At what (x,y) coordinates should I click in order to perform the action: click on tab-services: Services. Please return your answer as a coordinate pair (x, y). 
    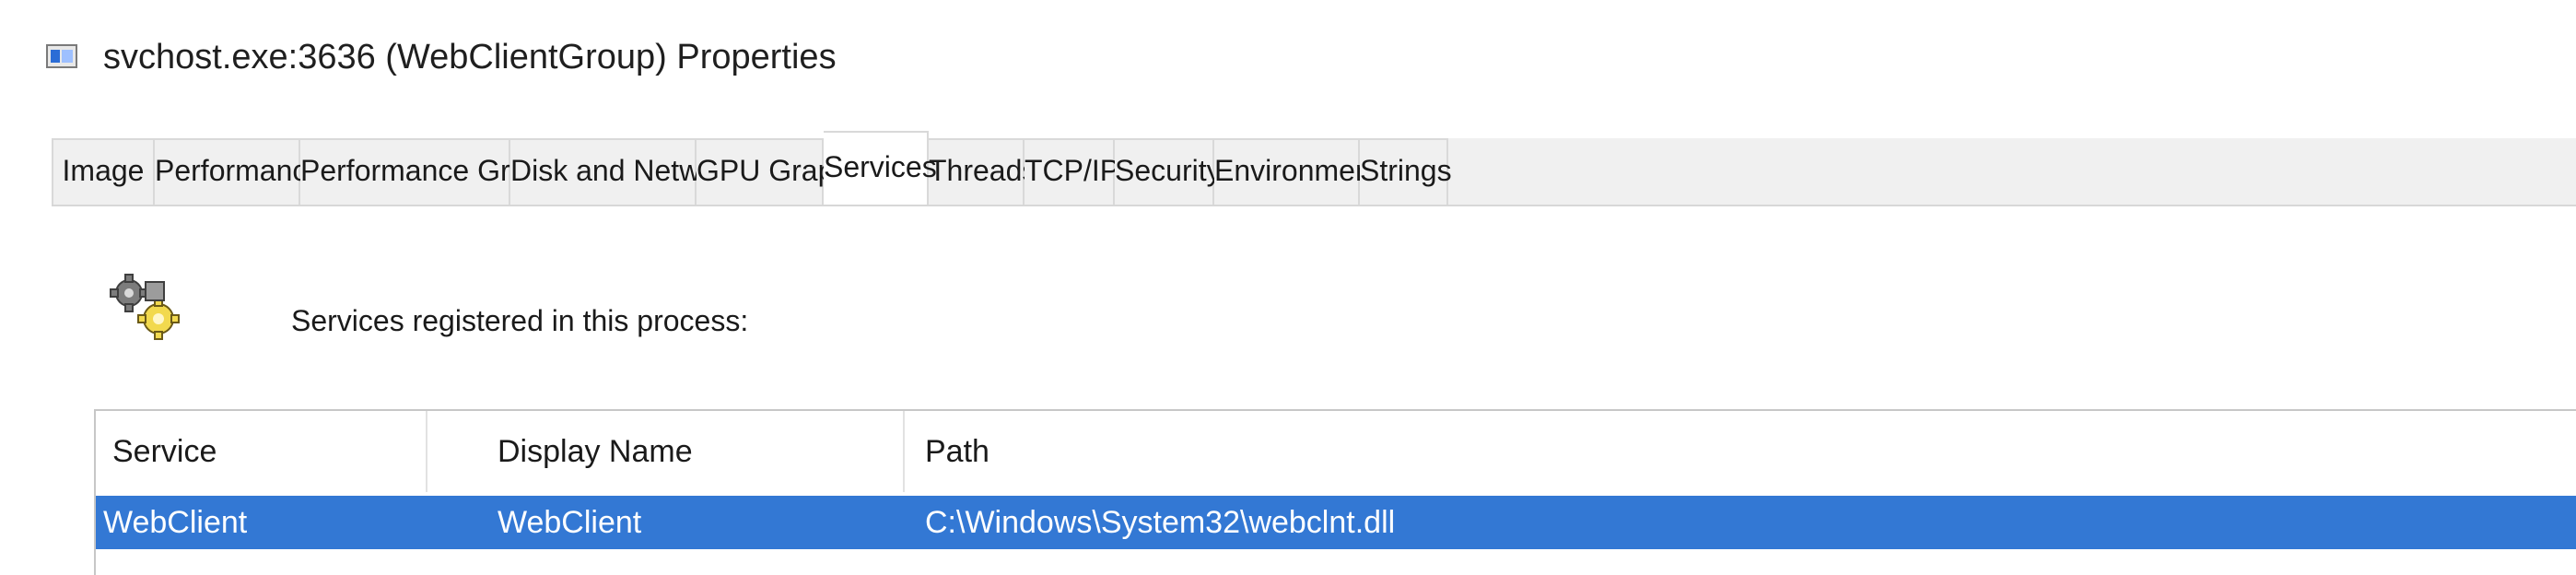
    Looking at the image, I should click on (880, 168).